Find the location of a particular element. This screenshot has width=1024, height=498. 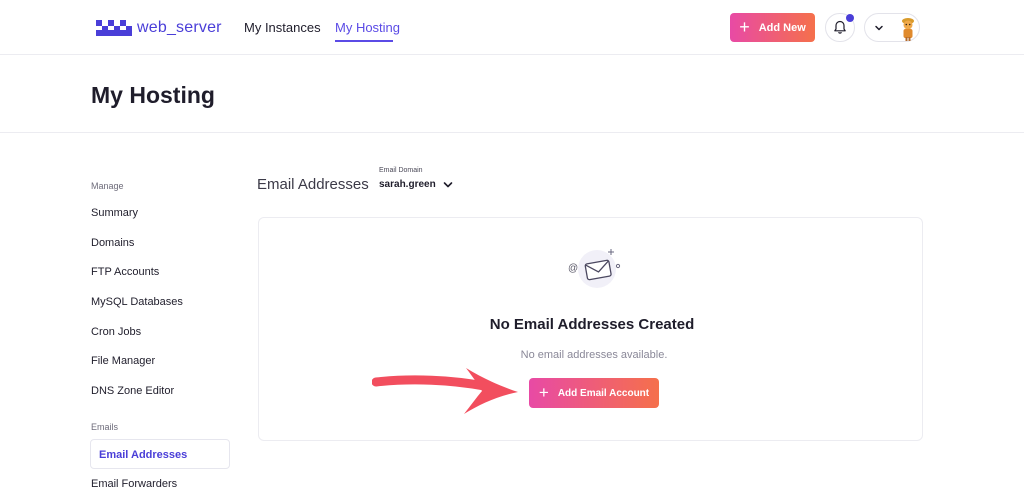

annotation-arrow-icon is located at coordinates (445, 391).